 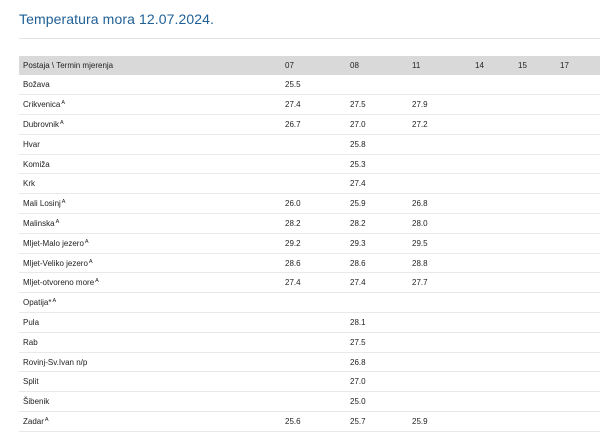 I want to click on temperature-cell: 25.8, so click(x=358, y=144).